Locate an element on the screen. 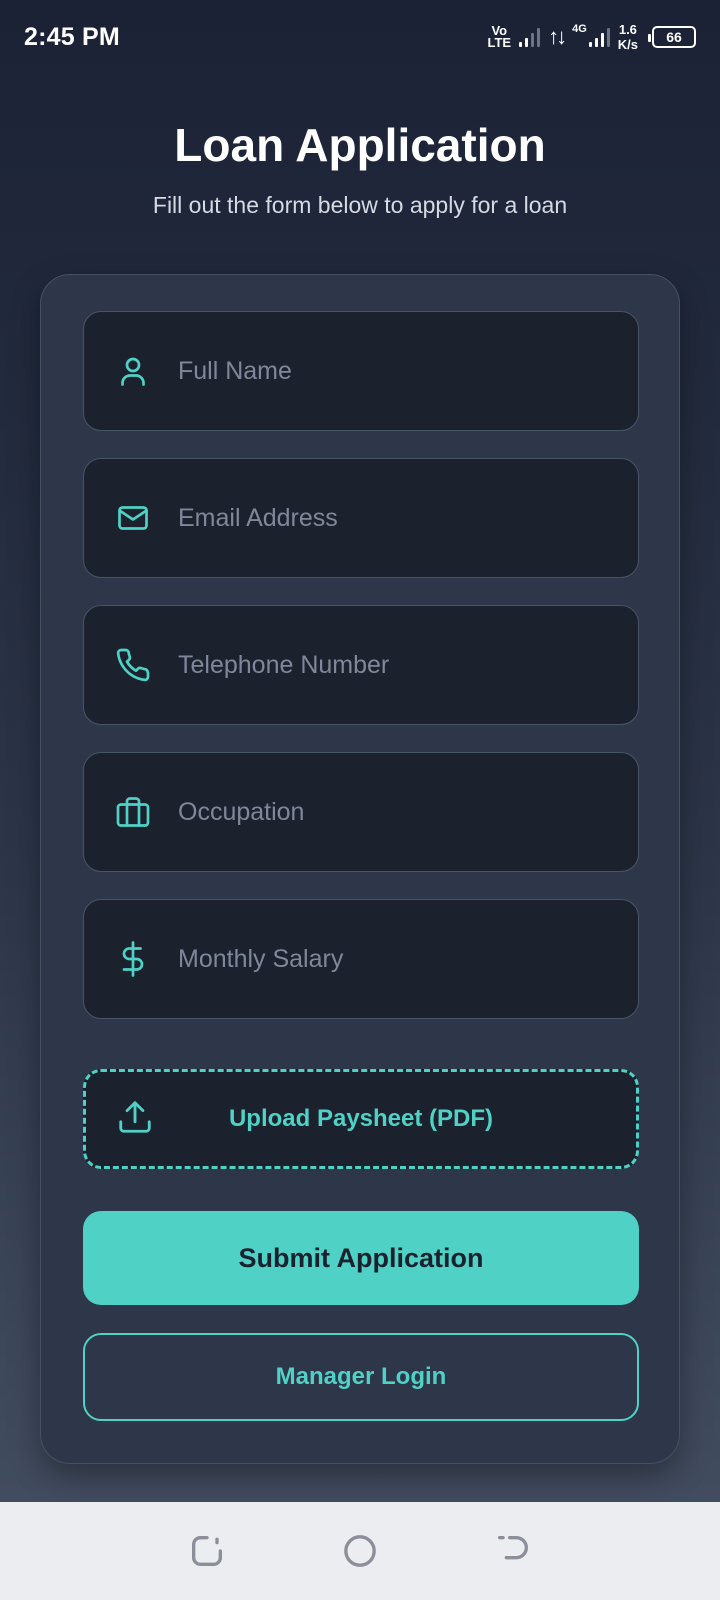 This screenshot has width=720, height=1600. email-field is located at coordinates (361, 518).